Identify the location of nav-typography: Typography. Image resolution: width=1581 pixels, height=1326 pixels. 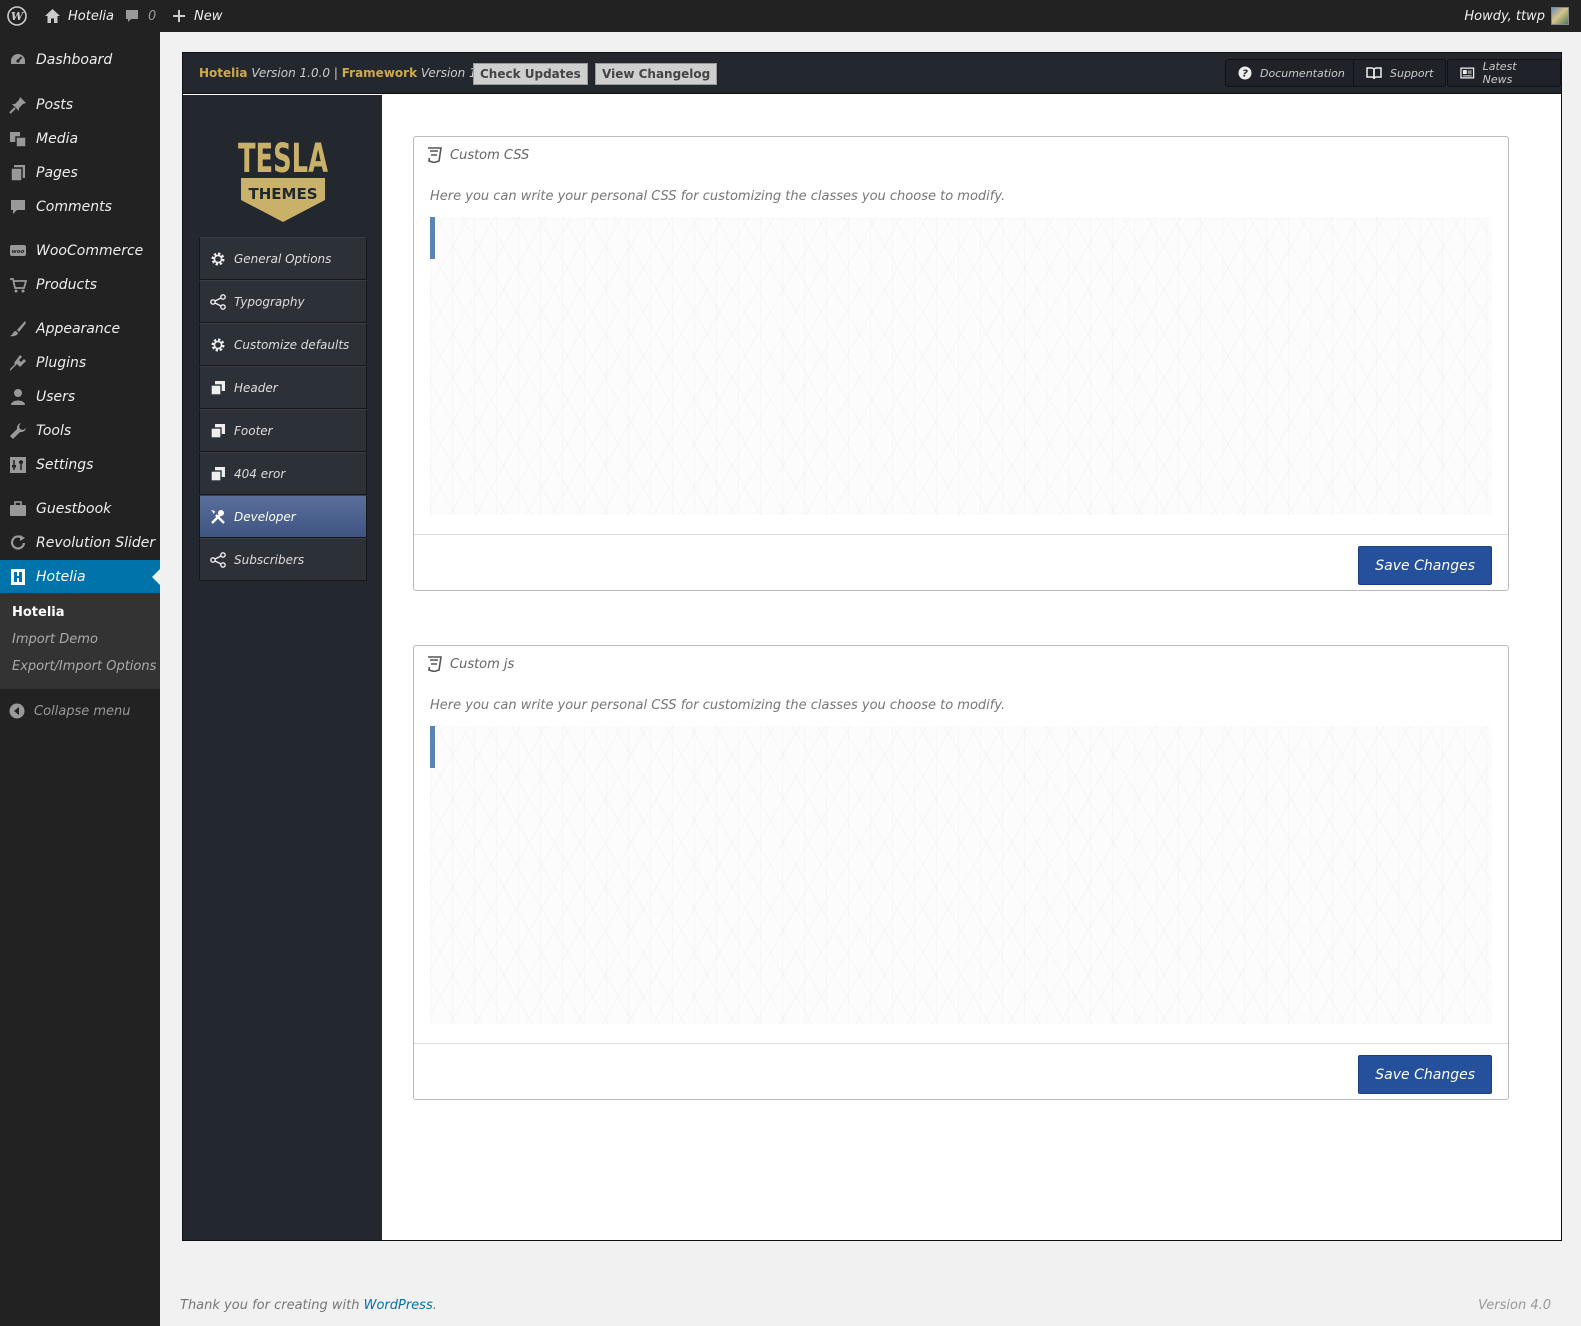
(283, 301).